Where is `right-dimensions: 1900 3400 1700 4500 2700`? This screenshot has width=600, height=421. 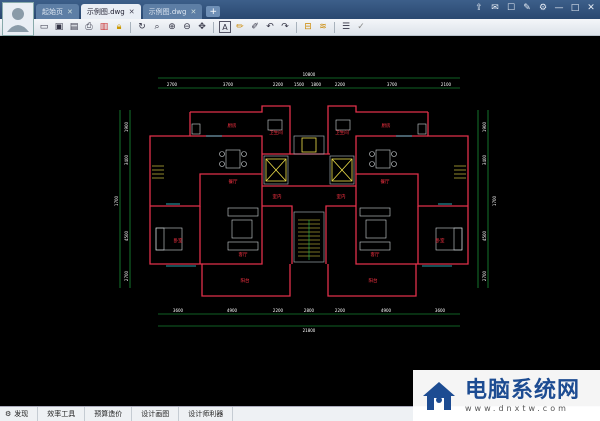
right-dimensions: 1900 3400 1700 4500 2700 is located at coordinates (489, 201).